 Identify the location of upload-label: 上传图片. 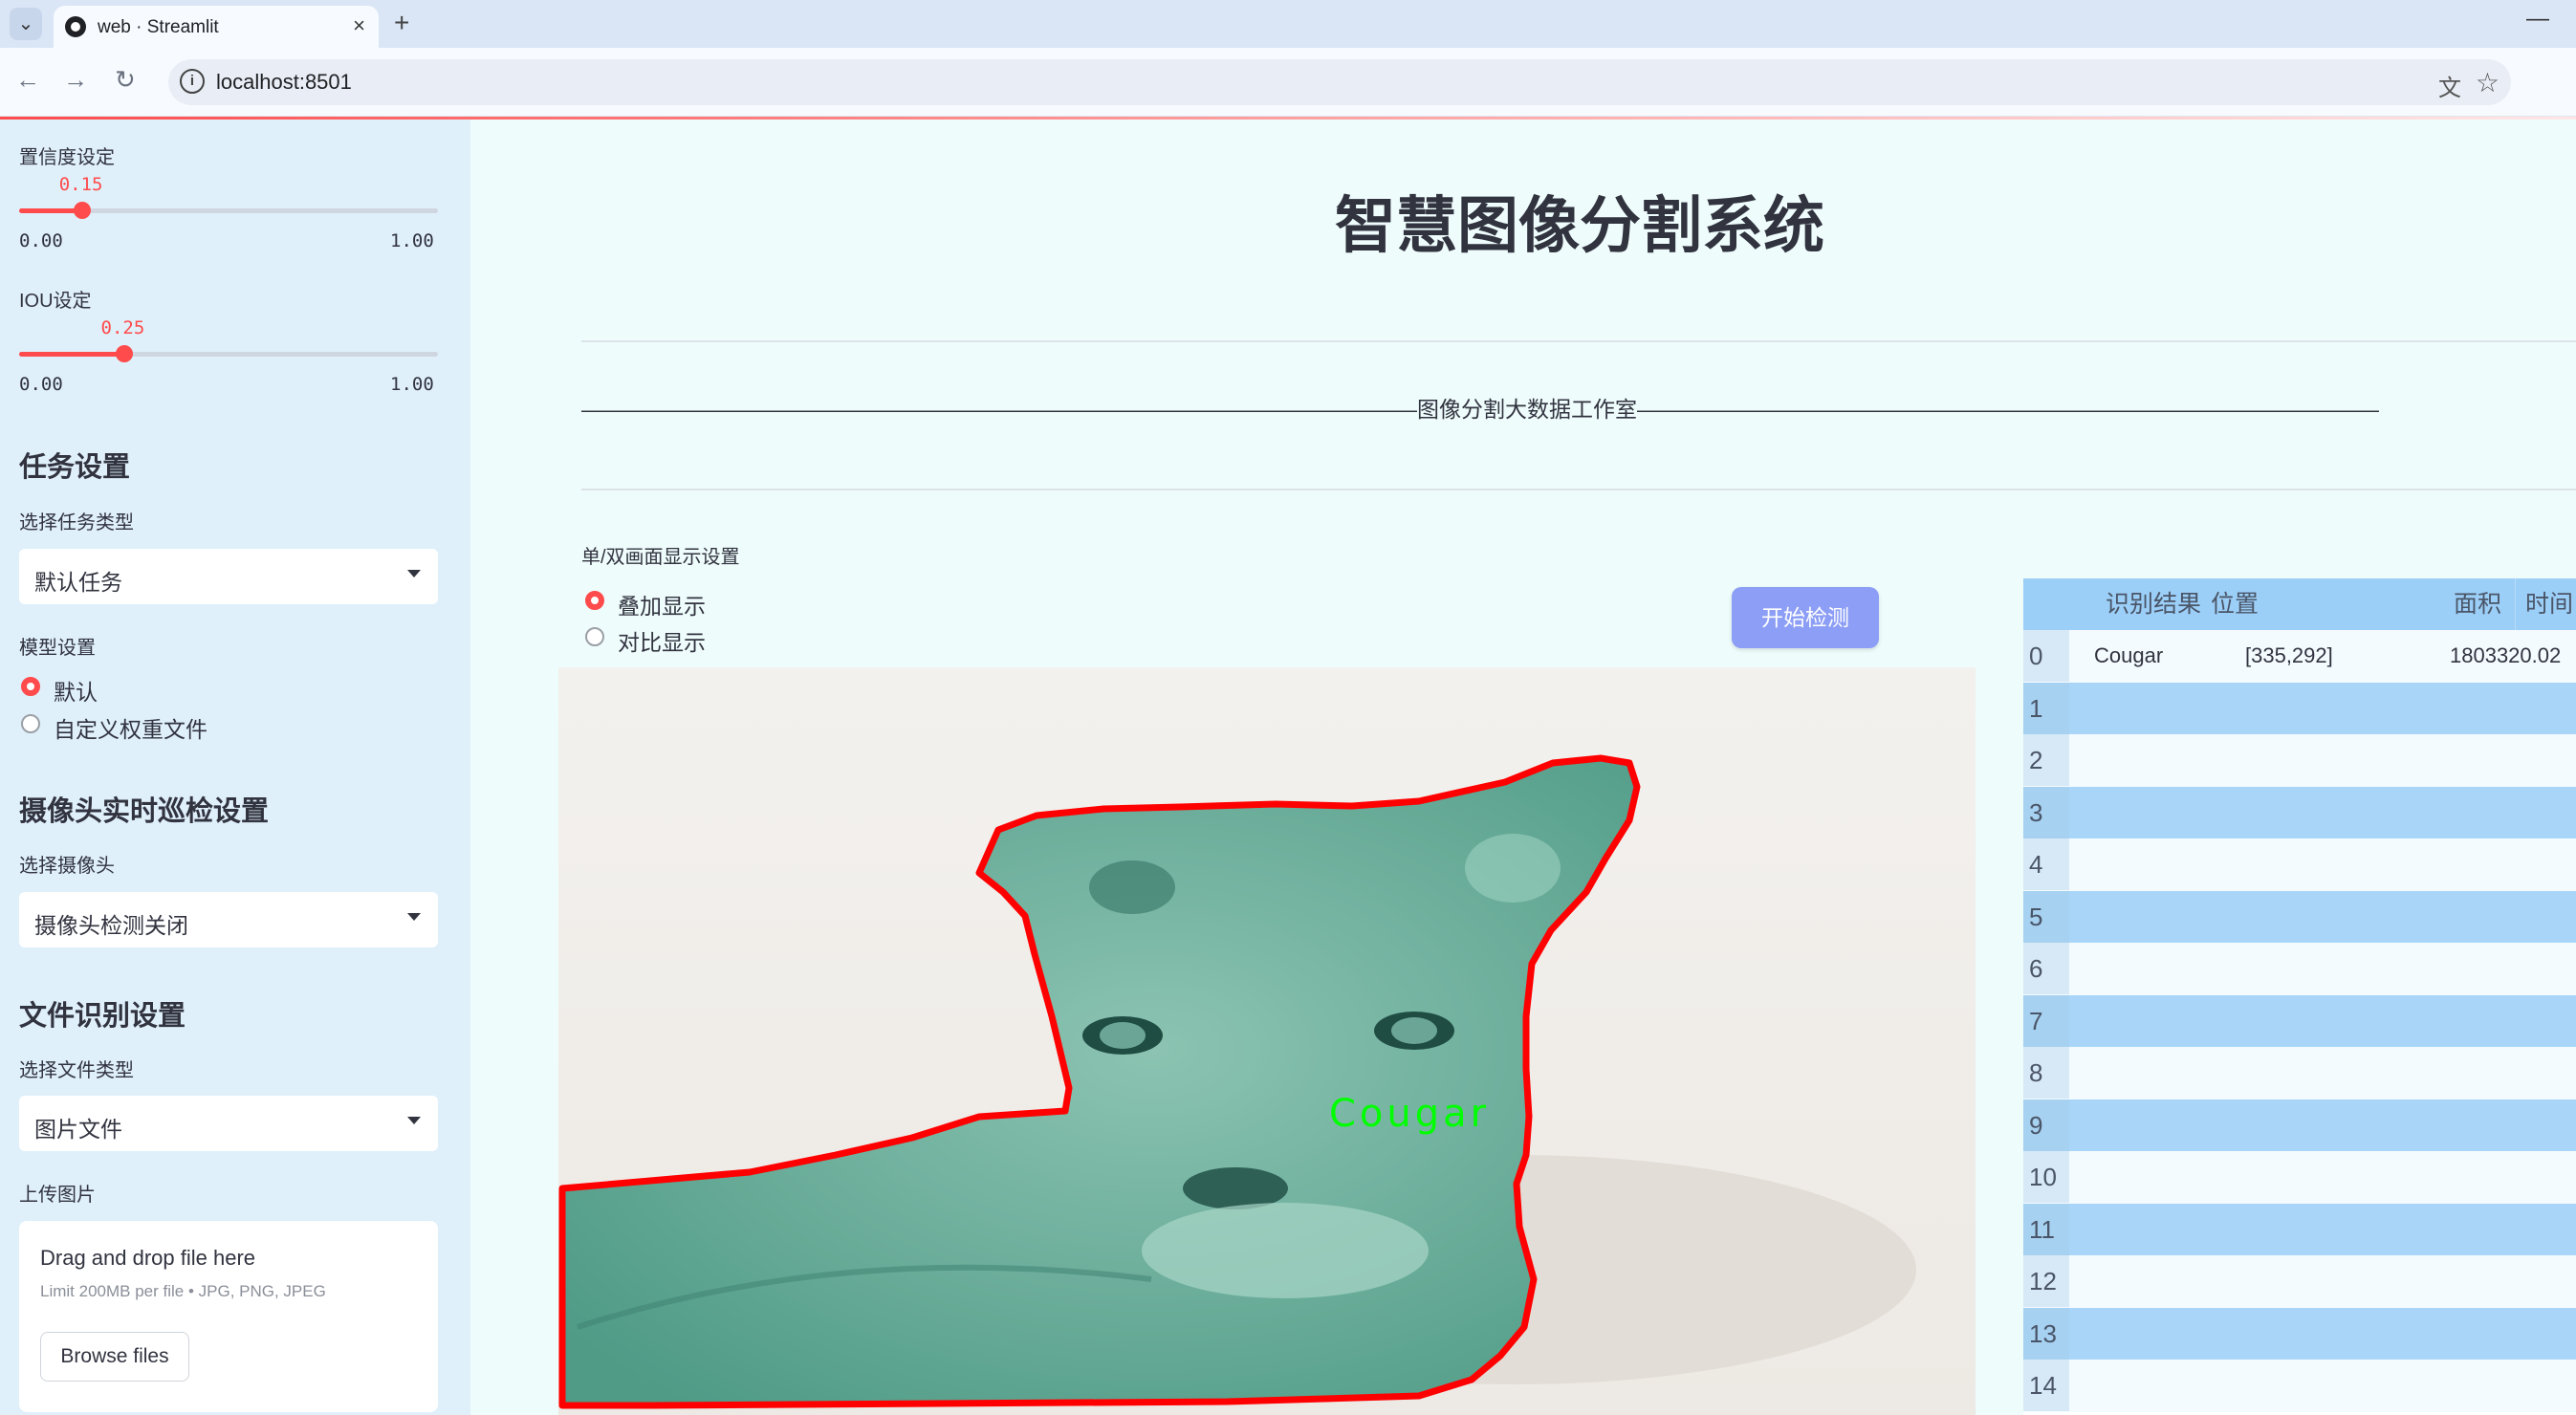
(57, 1196).